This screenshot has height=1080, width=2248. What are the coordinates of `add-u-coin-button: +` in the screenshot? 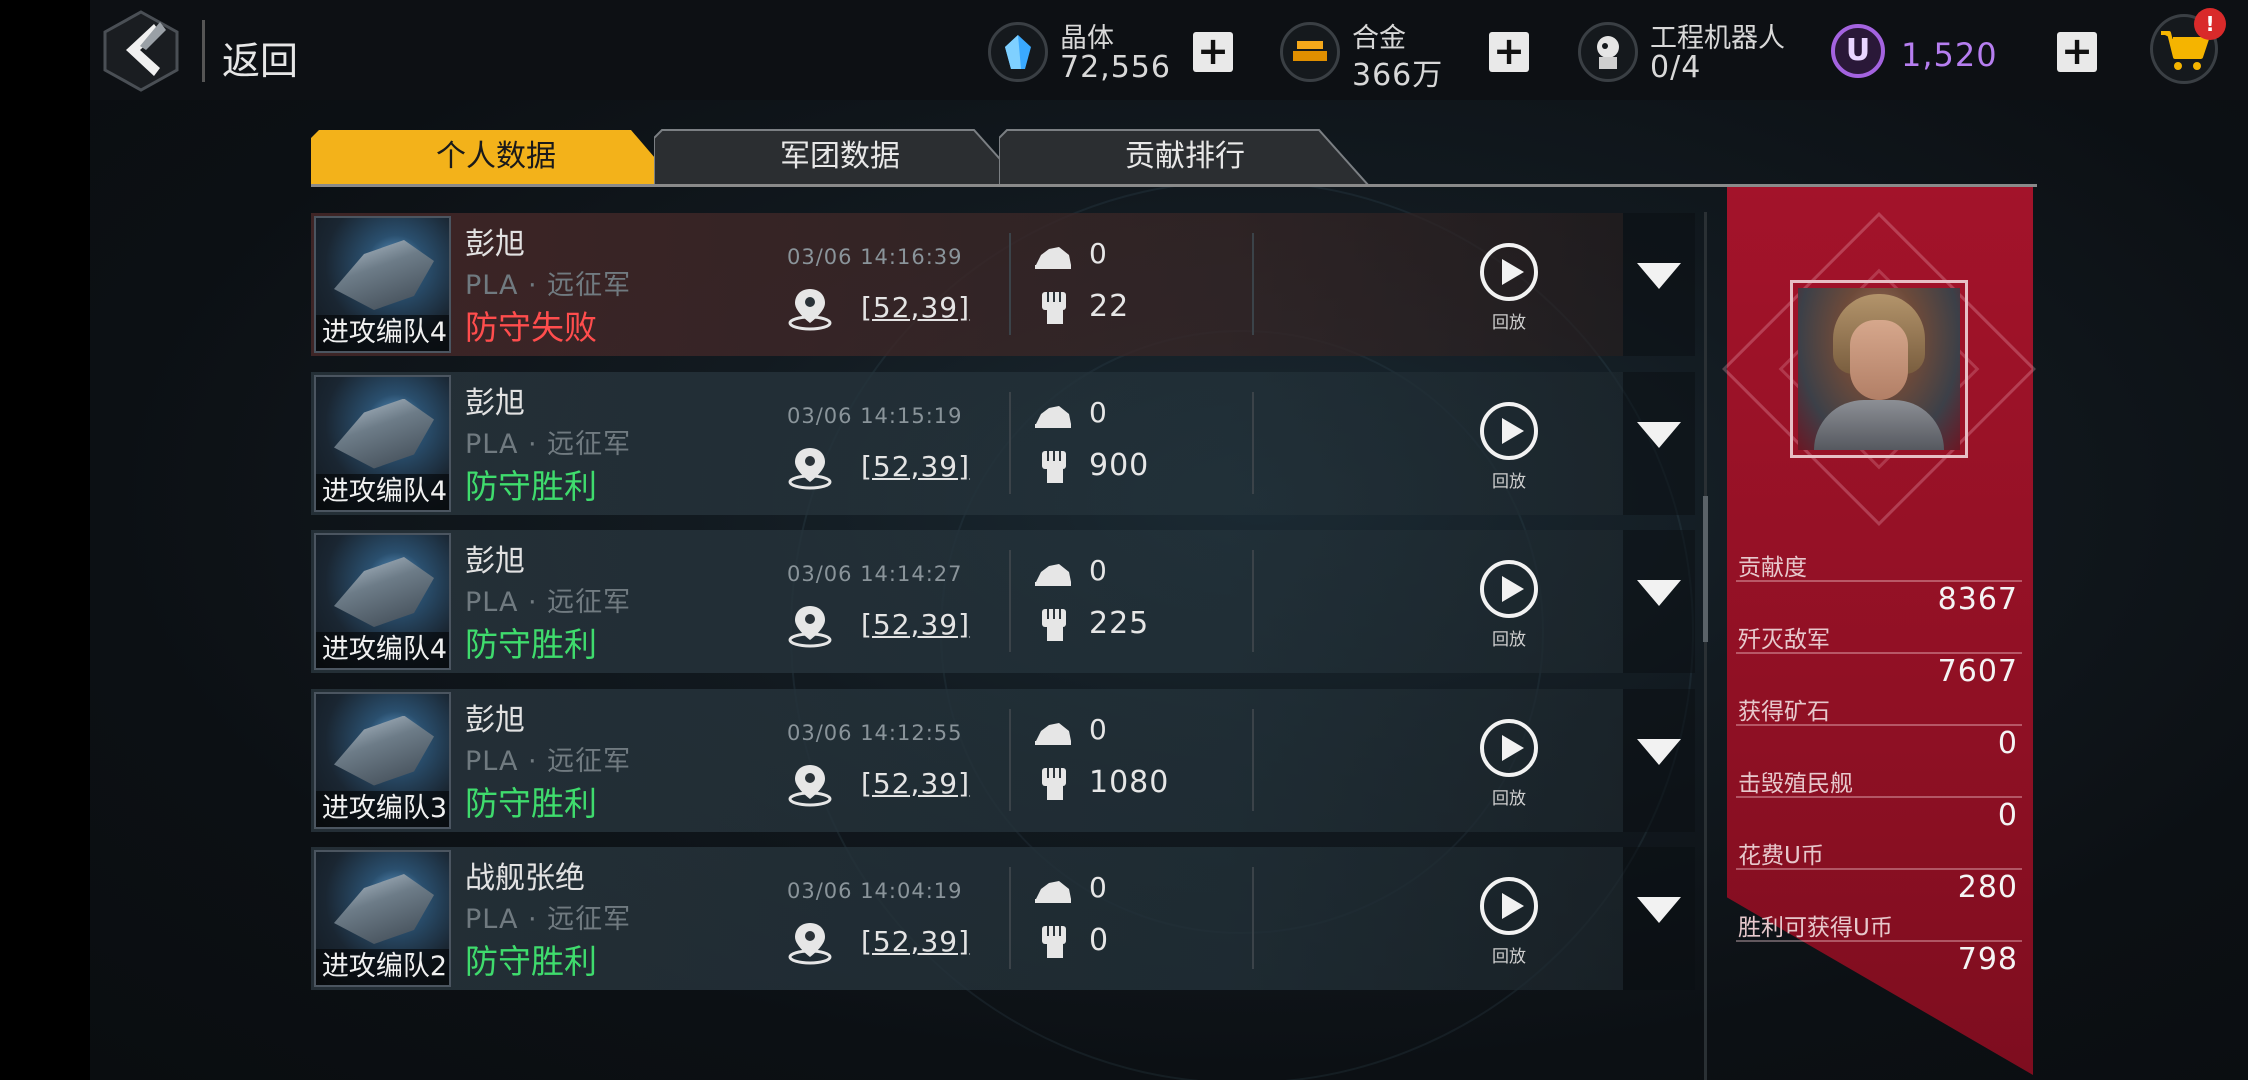 It's located at (2077, 52).